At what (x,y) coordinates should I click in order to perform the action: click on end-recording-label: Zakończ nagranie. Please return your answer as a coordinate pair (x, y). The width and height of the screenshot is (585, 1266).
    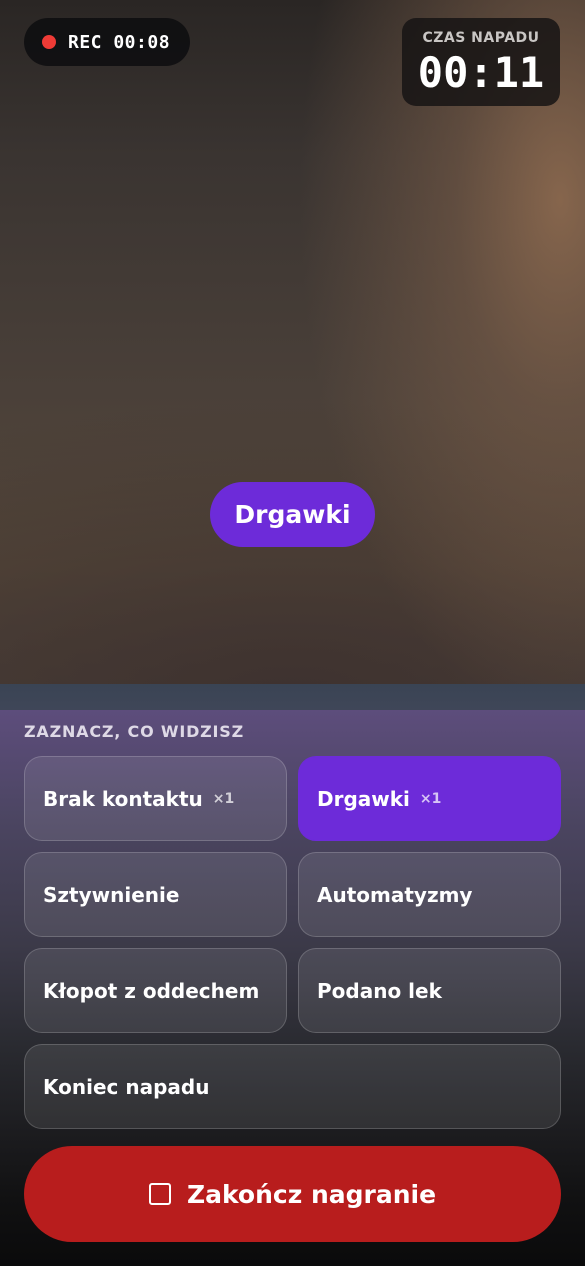
    Looking at the image, I should click on (311, 1194).